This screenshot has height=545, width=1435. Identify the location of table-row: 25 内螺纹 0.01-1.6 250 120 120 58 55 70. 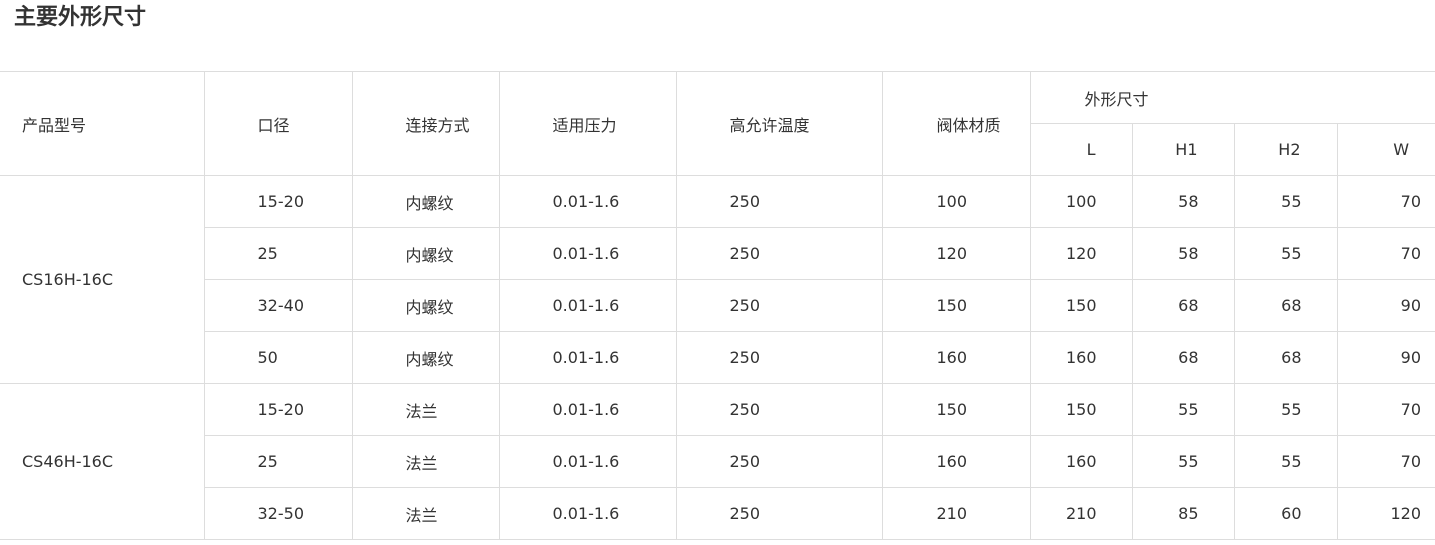
(717, 253).